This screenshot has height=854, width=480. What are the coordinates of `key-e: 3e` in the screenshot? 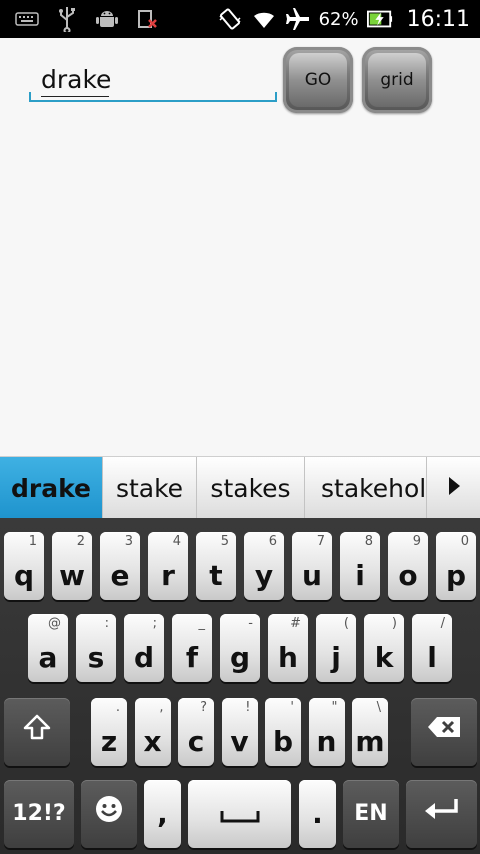 It's located at (120, 566).